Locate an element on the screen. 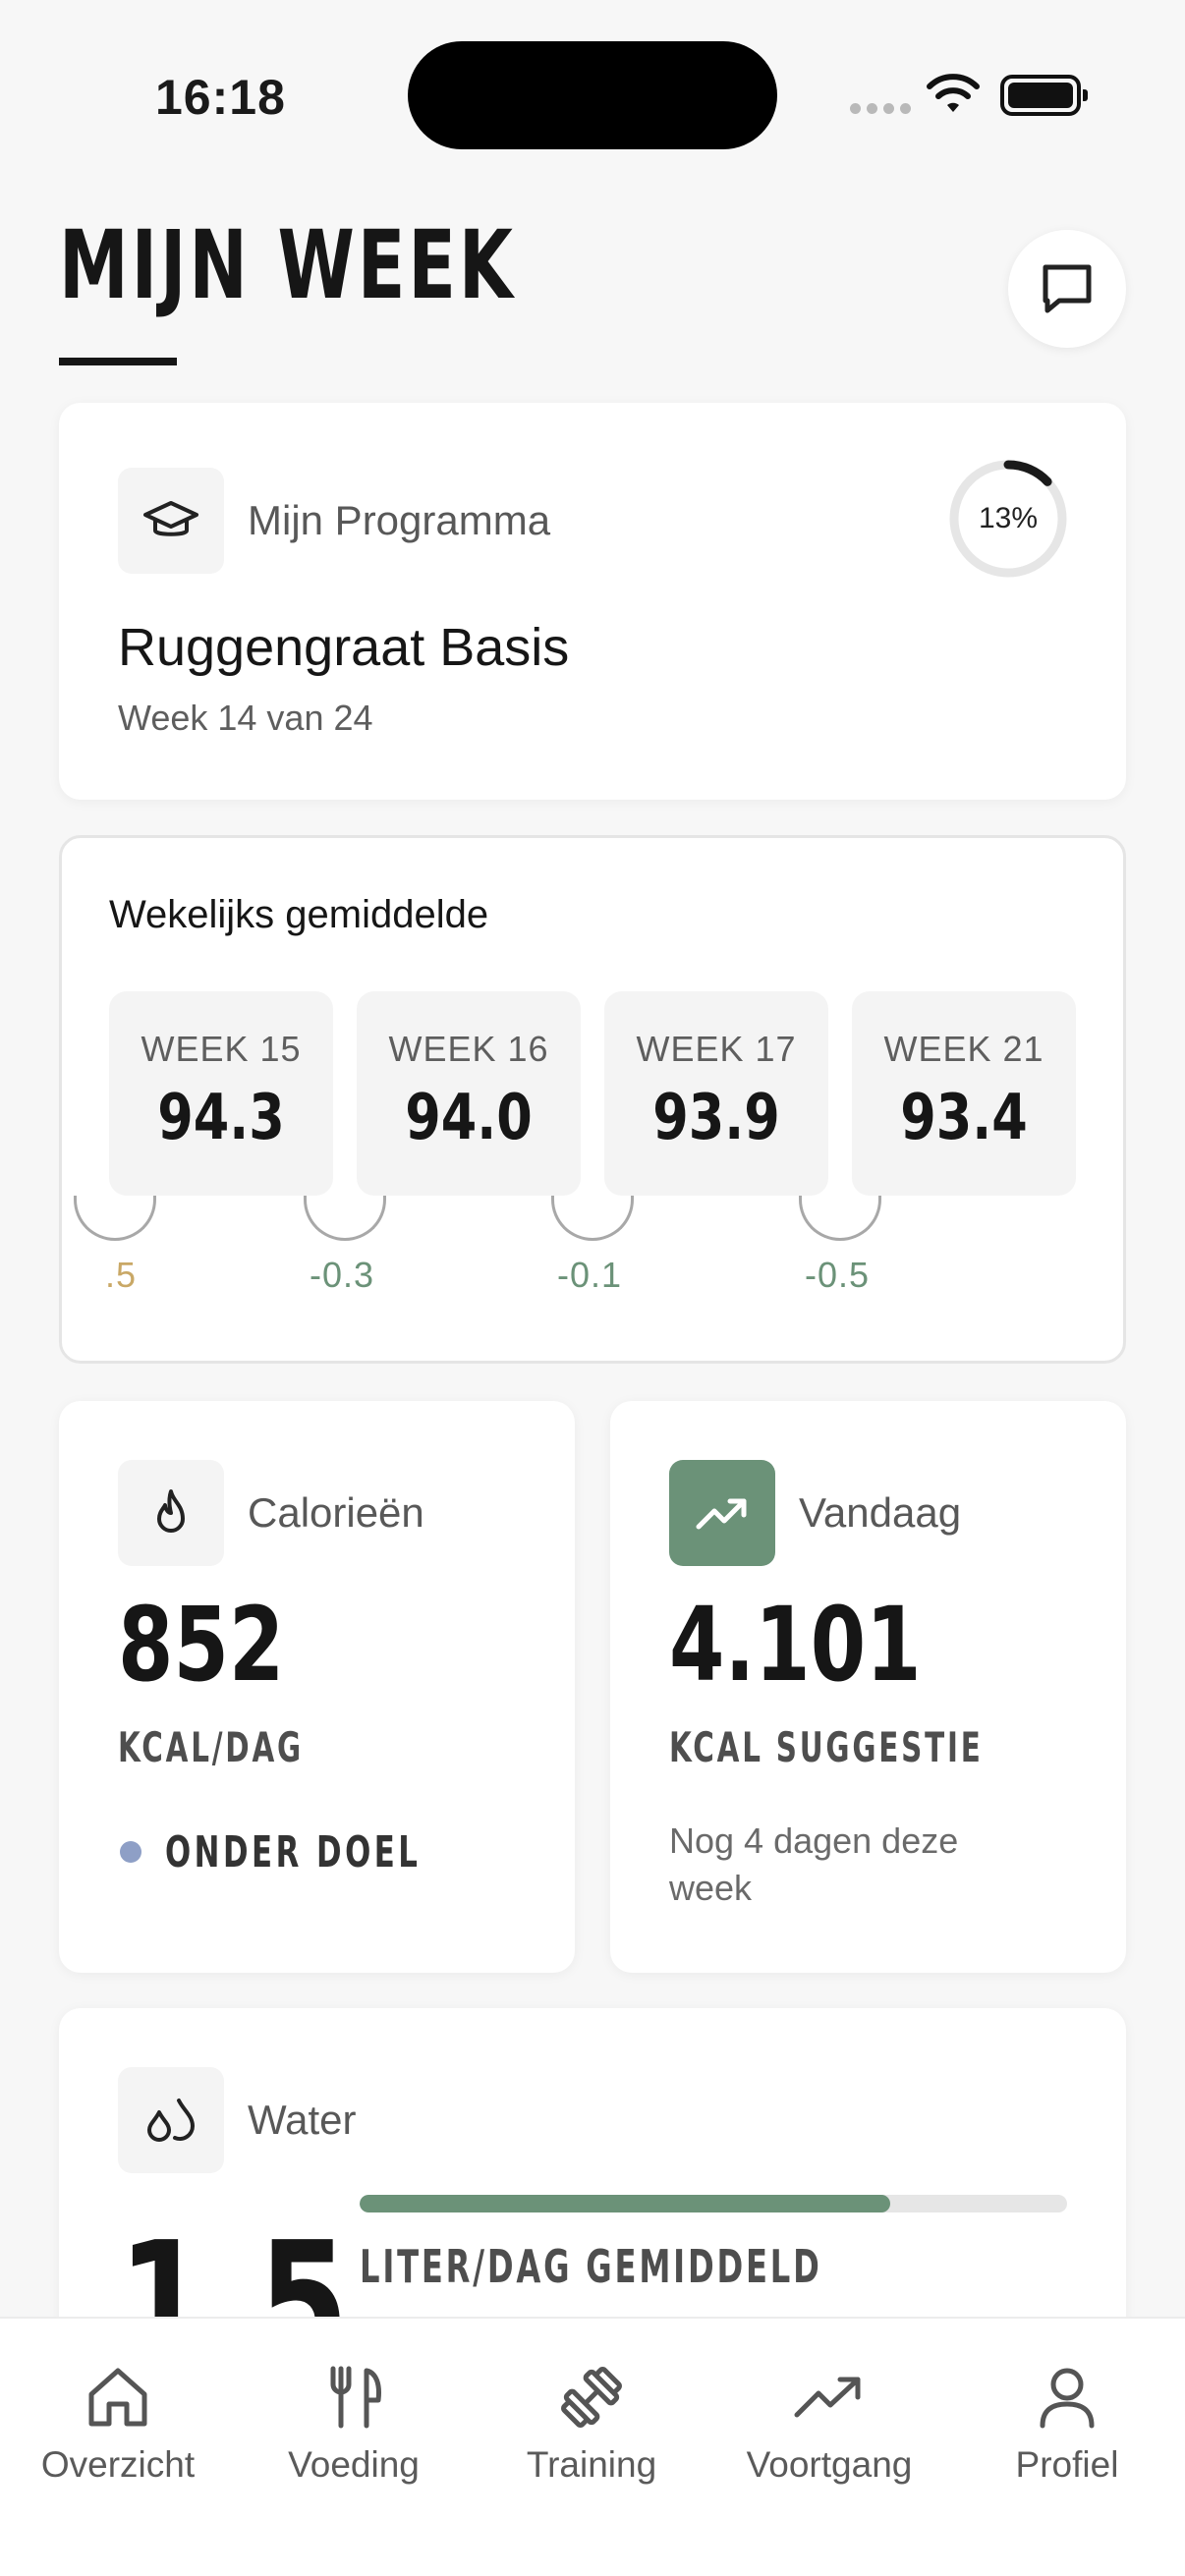 The height and width of the screenshot is (2576, 1185). cellular-signal-icon is located at coordinates (881, 108).